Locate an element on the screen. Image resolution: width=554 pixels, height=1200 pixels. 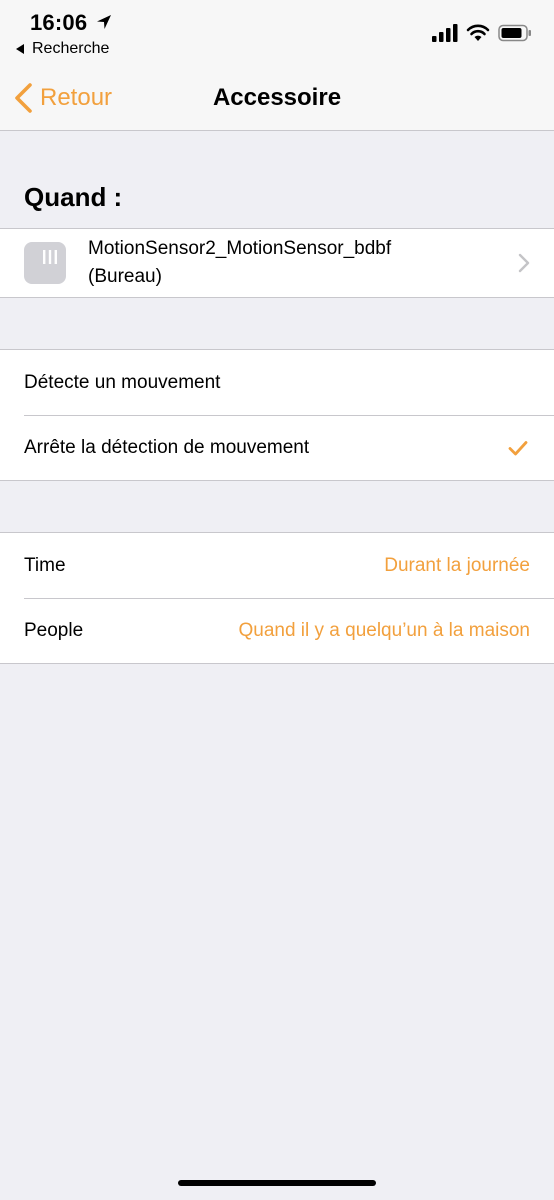
status-time: 16:06 is located at coordinates (59, 22).